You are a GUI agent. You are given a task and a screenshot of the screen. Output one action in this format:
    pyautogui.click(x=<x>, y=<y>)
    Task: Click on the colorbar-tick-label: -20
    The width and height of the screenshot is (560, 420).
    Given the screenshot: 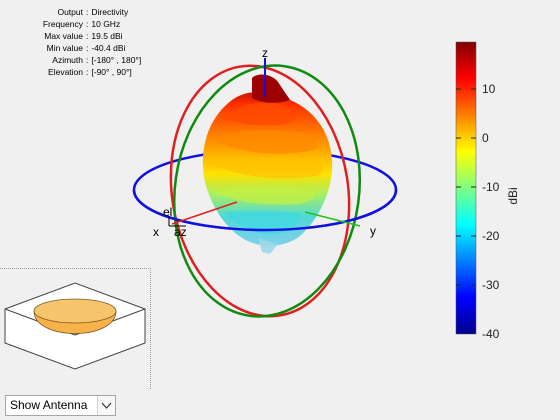 What is the action you would take?
    pyautogui.click(x=491, y=236)
    